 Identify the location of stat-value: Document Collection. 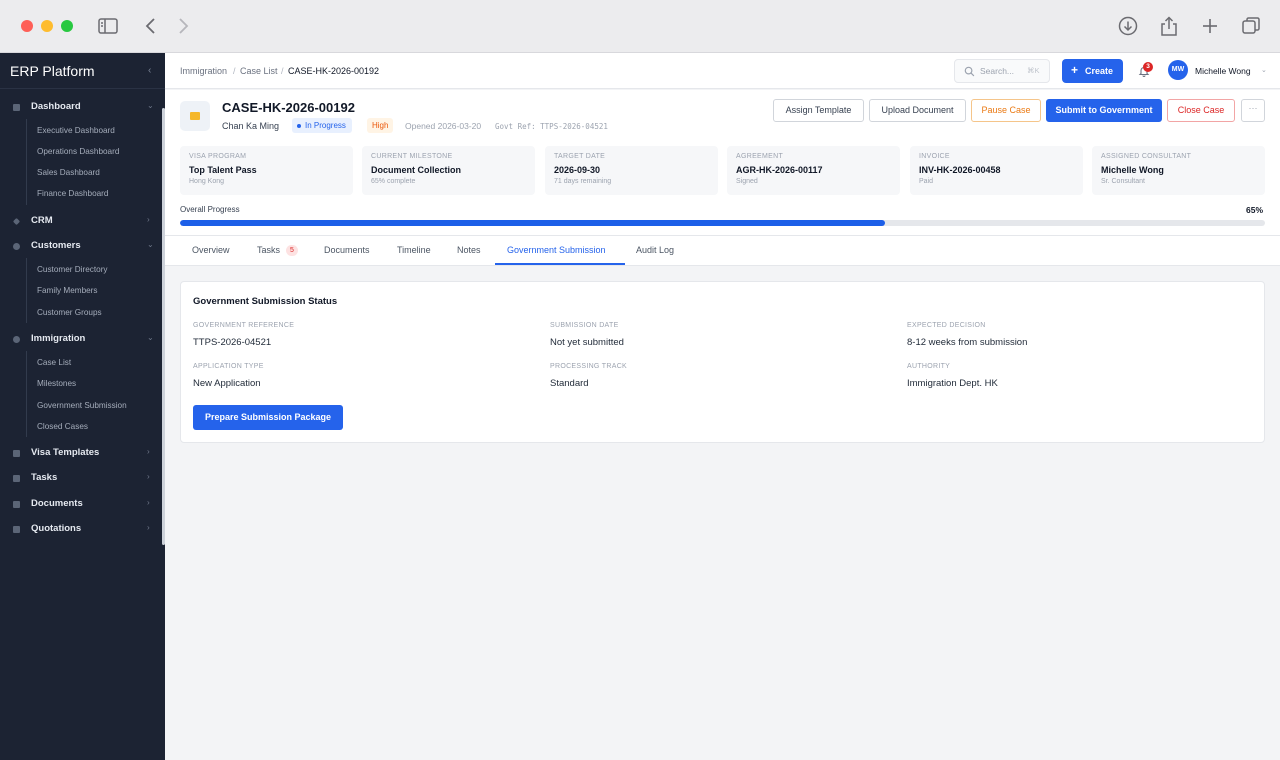
(416, 170).